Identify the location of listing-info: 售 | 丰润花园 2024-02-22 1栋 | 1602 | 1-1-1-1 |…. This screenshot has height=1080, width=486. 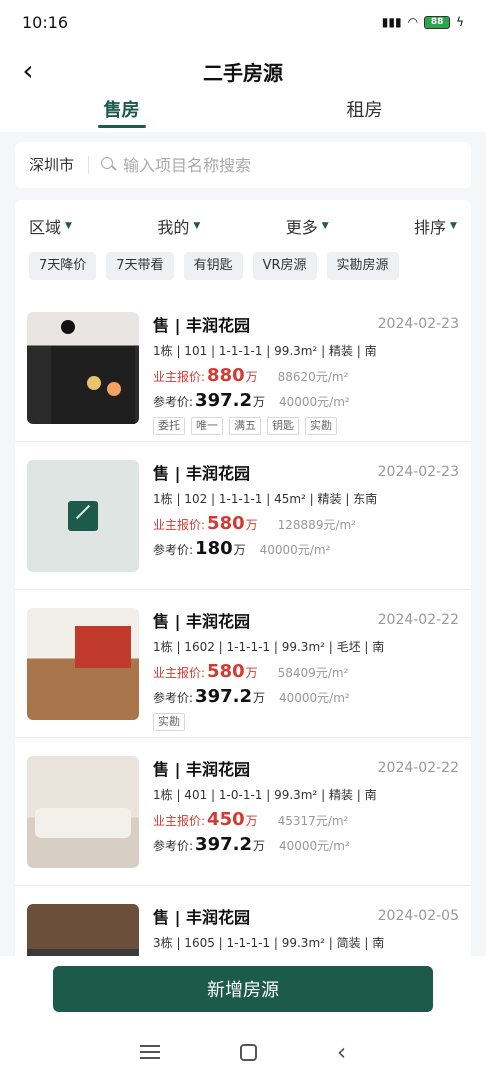
(306, 669).